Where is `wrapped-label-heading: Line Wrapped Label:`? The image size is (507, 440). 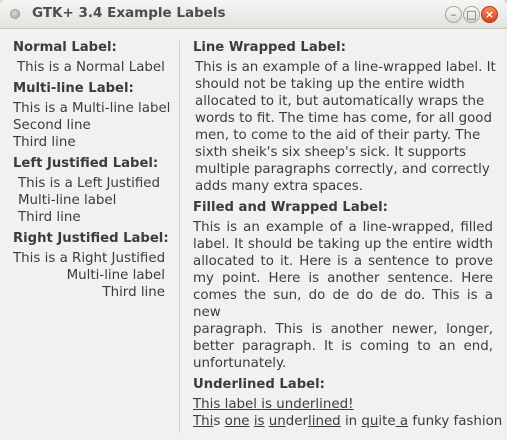
wrapped-label-heading: Line Wrapped Label: is located at coordinates (269, 47).